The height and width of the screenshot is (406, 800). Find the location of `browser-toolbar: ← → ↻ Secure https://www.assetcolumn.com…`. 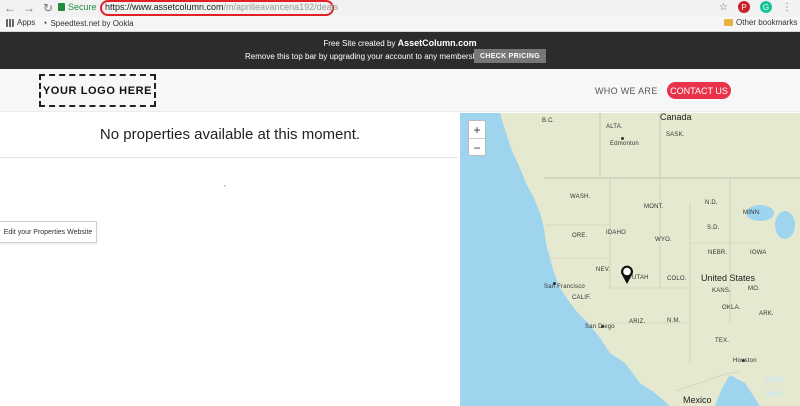

browser-toolbar: ← → ↻ Secure https://www.assetcolumn.com… is located at coordinates (400, 8).